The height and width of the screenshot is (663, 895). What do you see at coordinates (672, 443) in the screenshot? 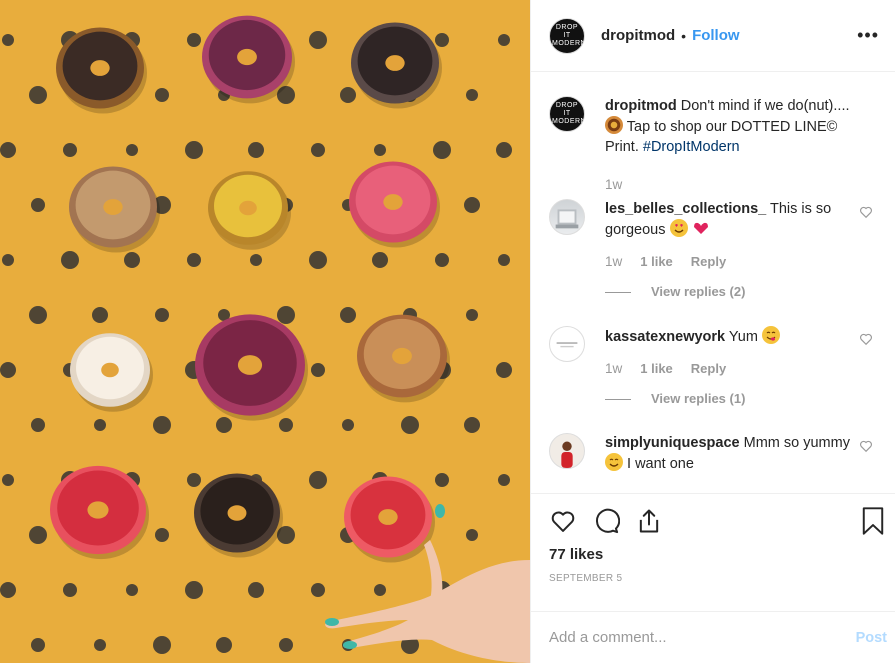
I see `comment-username: simplyuniquespace` at bounding box center [672, 443].